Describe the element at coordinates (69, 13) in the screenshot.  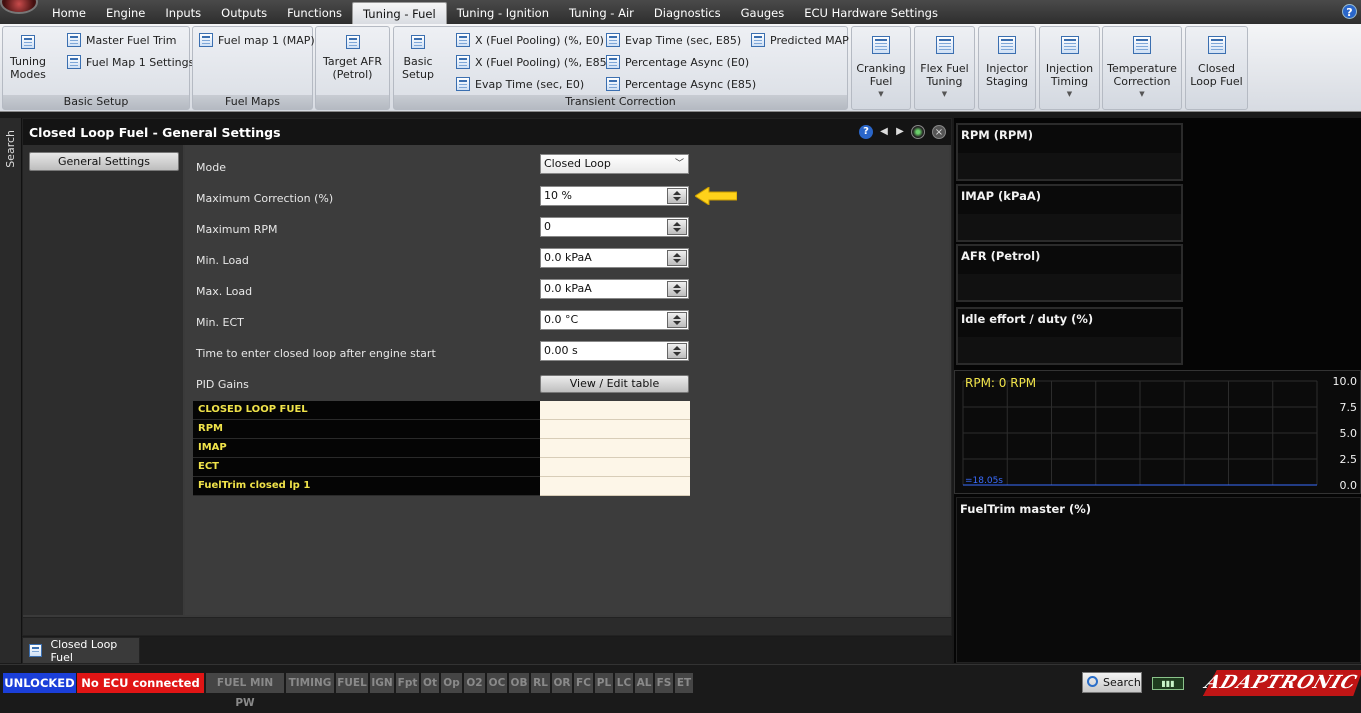
I see `tab-home: Home` at that location.